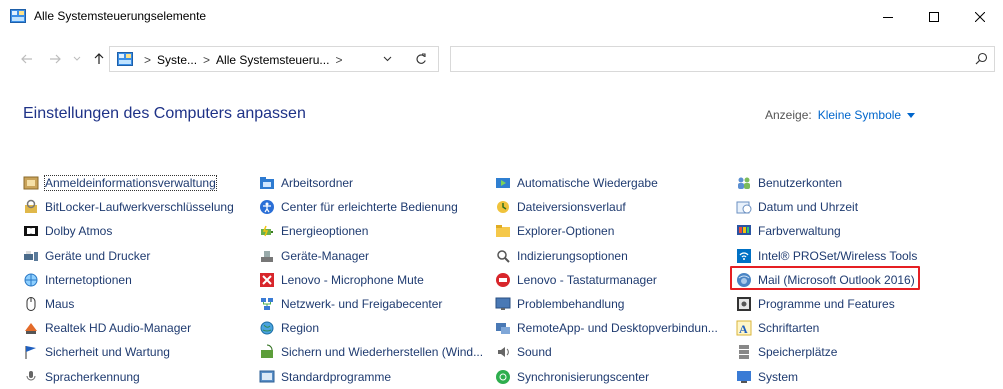  What do you see at coordinates (826, 352) in the screenshot?
I see `control-panel-item: Speicherplätze` at bounding box center [826, 352].